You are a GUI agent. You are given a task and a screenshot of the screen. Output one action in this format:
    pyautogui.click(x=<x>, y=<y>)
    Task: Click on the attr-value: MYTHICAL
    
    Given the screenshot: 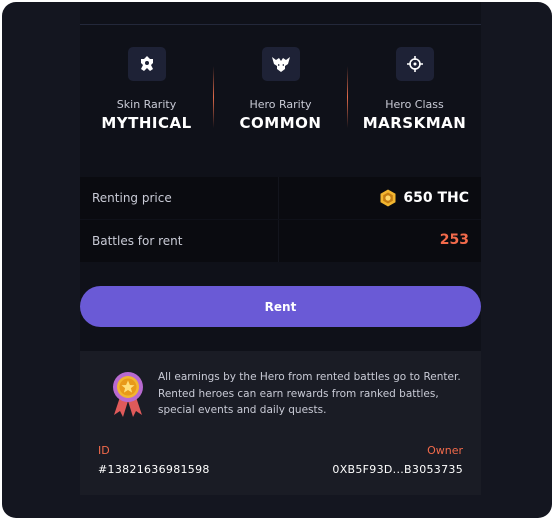 What is the action you would take?
    pyautogui.click(x=146, y=123)
    